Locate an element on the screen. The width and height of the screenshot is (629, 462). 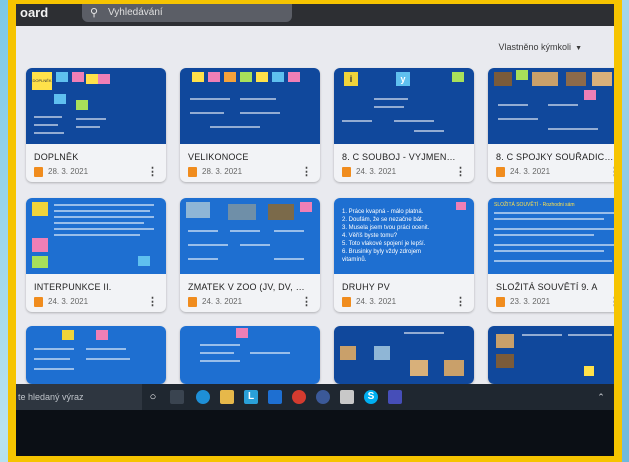
edge-icon is located at coordinates (203, 397).